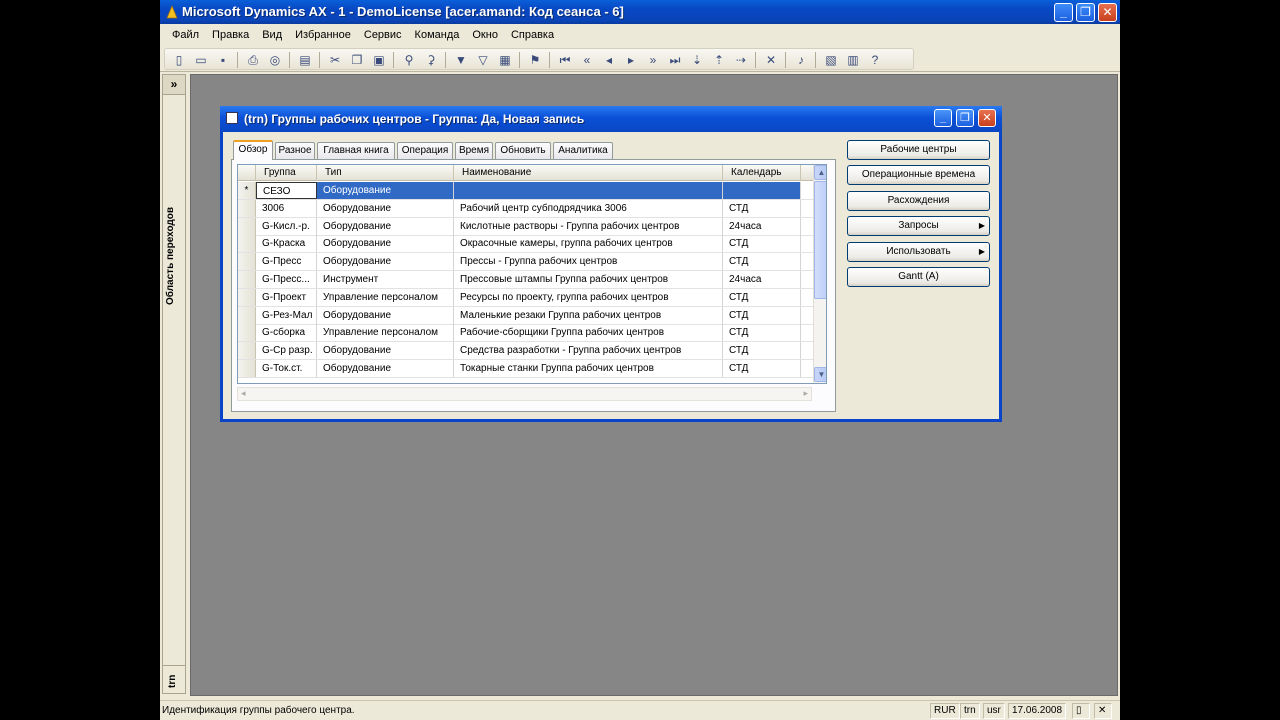  Describe the element at coordinates (943, 118) in the screenshot. I see `form-minimize-button: _` at that location.